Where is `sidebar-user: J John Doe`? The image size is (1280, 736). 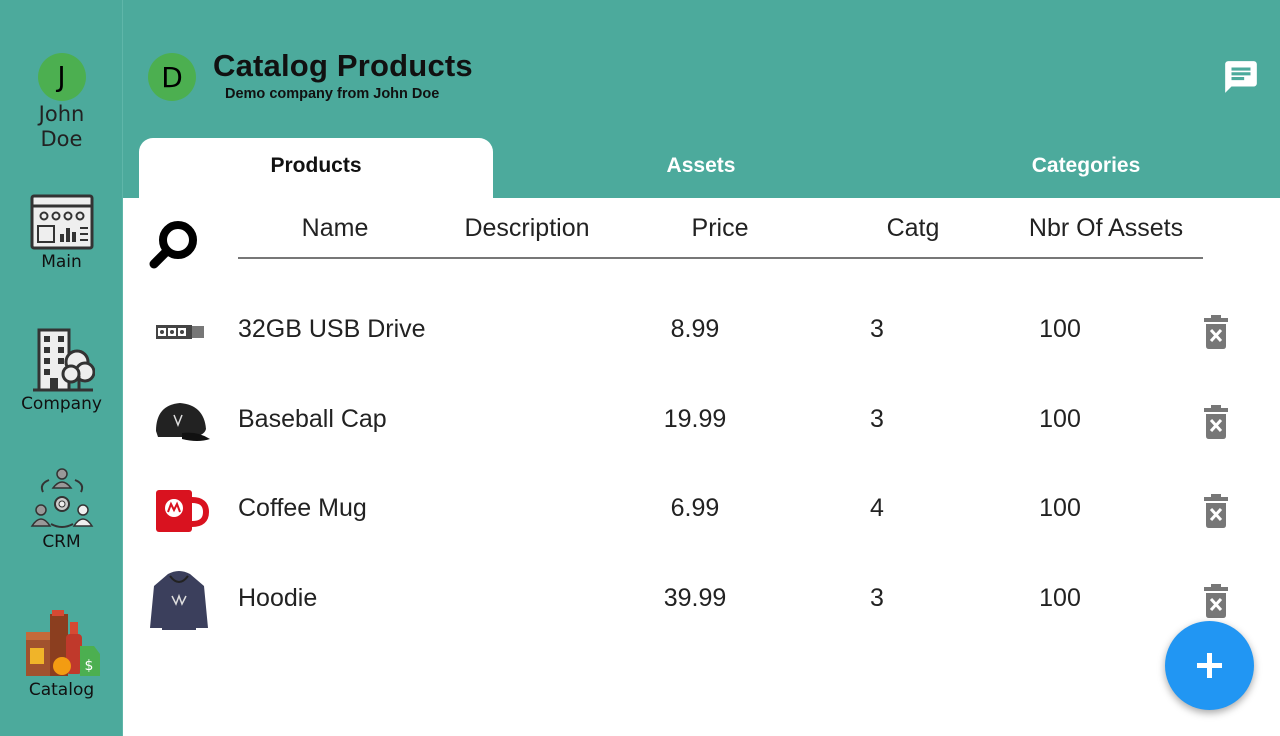 sidebar-user: J John Doe is located at coordinates (61, 102).